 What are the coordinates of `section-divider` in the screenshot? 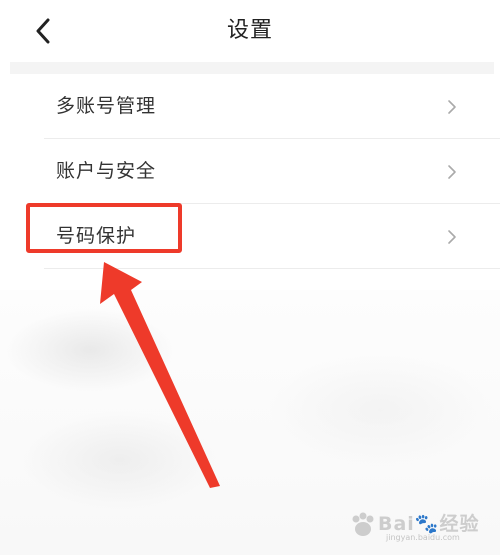 It's located at (252, 68).